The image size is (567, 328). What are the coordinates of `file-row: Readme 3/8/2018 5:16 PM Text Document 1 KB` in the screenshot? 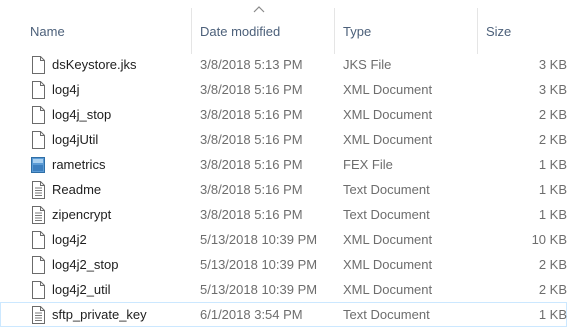 It's located at (283, 189).